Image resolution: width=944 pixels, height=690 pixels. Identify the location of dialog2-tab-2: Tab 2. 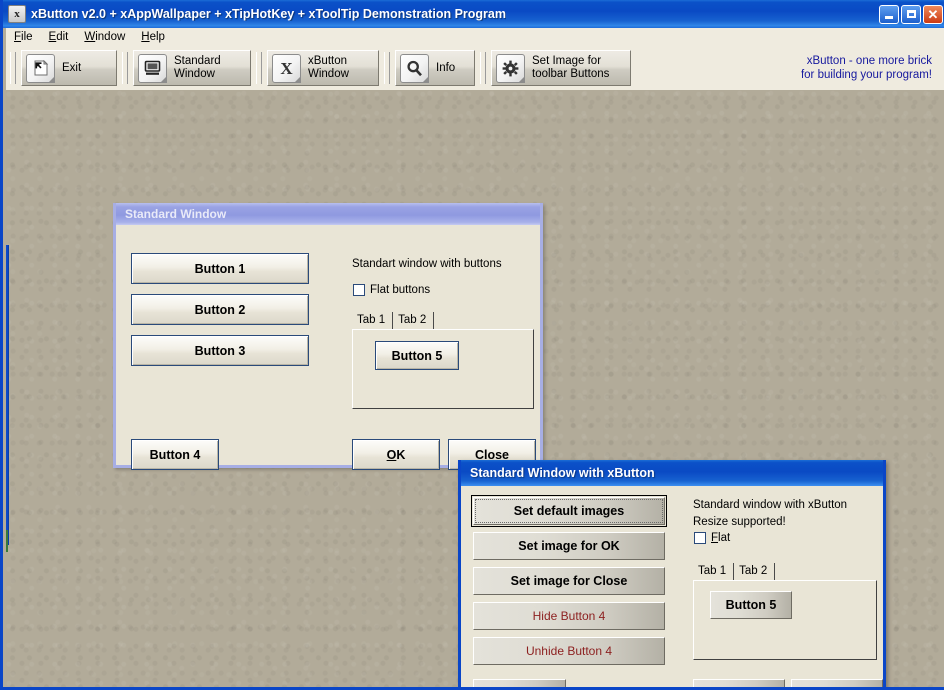
(755, 571).